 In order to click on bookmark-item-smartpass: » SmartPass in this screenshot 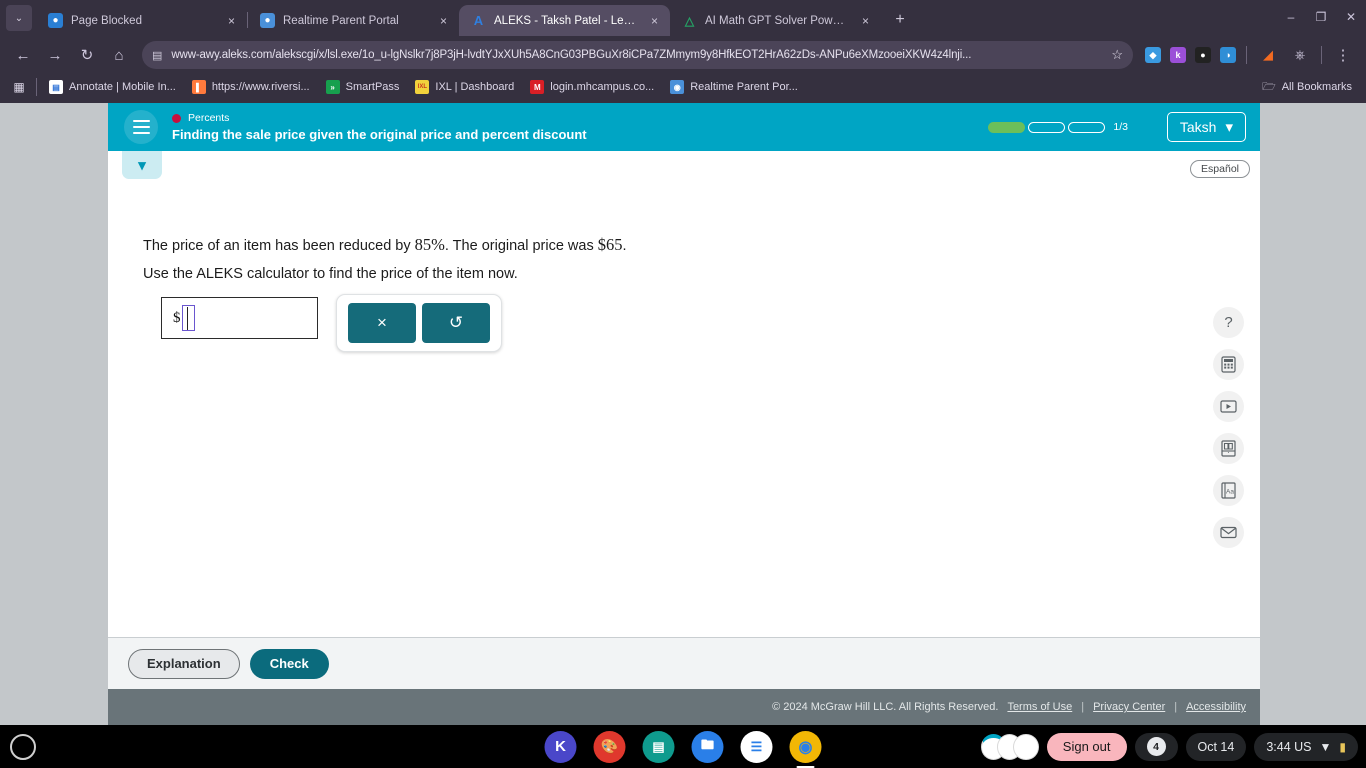, I will do `click(363, 87)`.